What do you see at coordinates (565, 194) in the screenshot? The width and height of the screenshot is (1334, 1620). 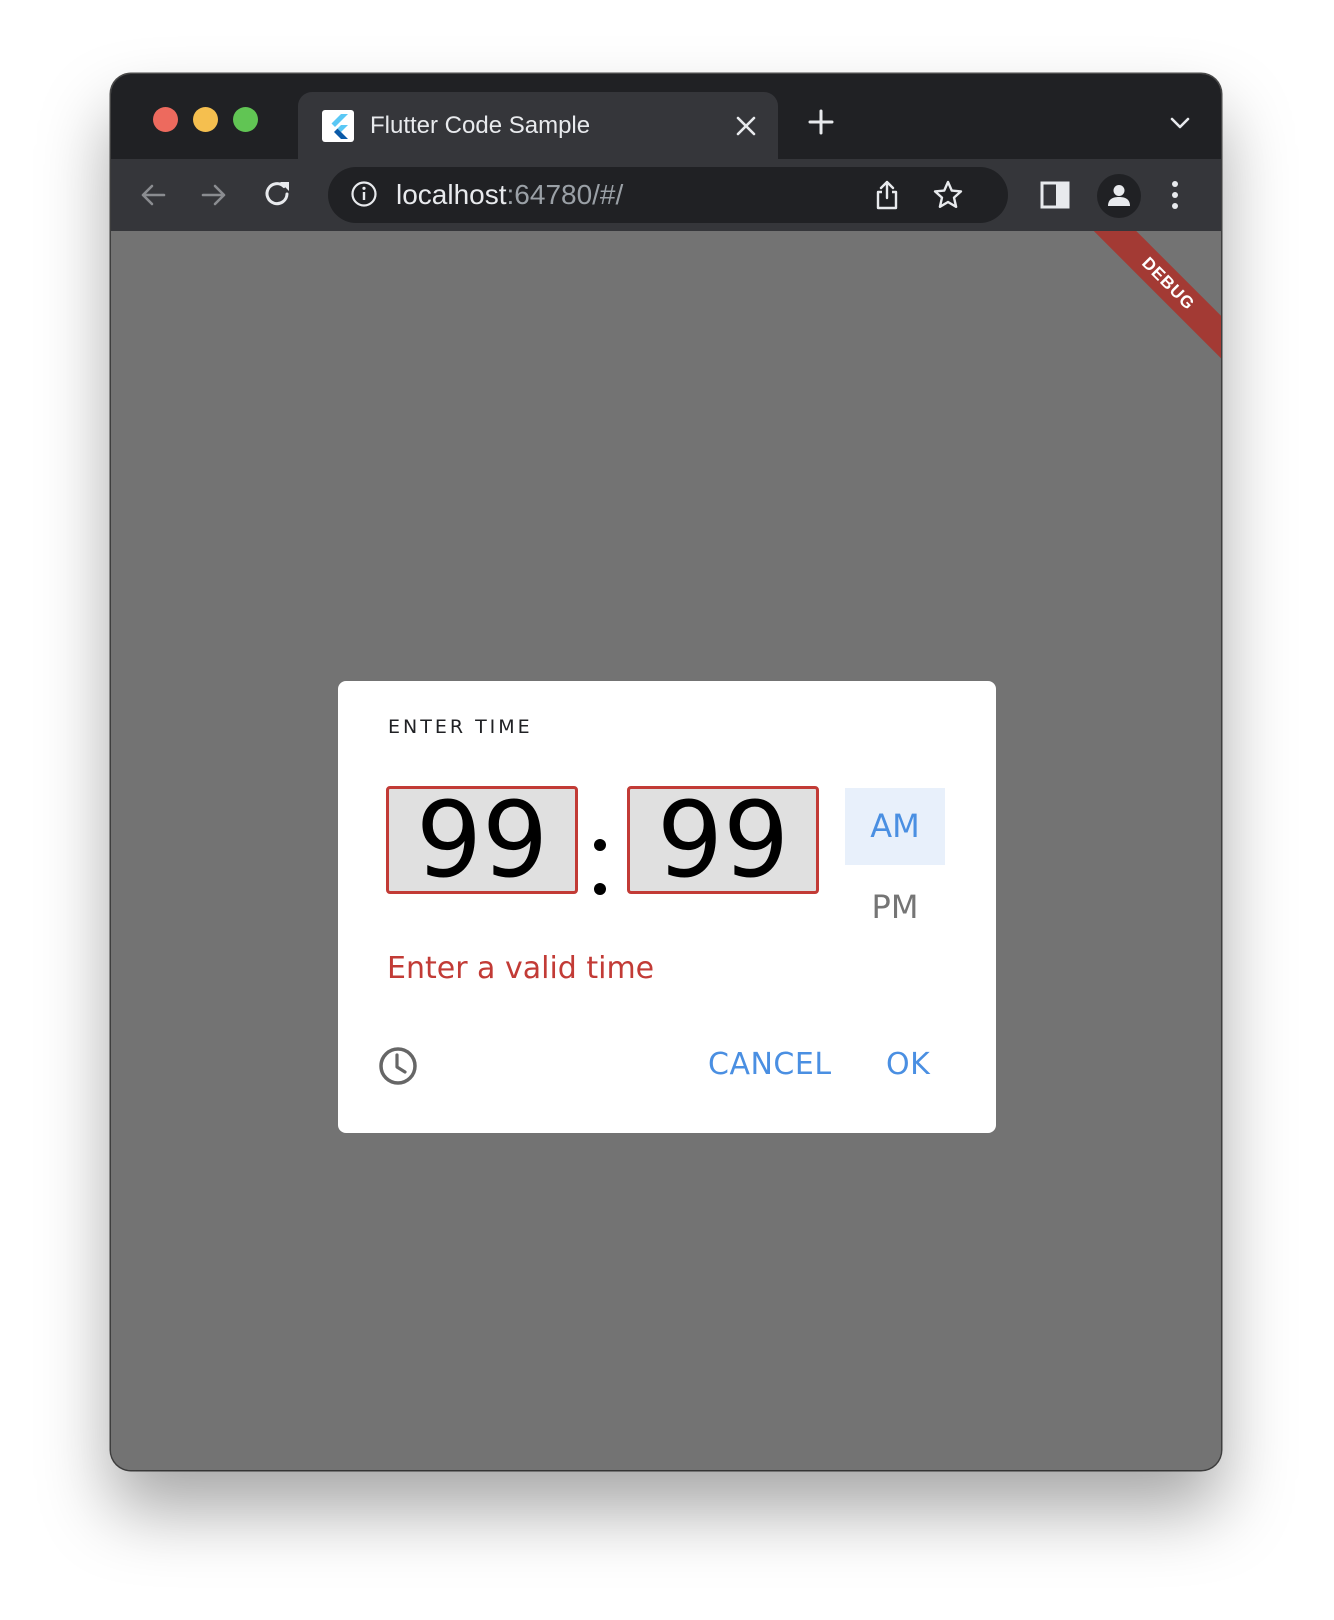 I see `url-path: :64780/#/` at bounding box center [565, 194].